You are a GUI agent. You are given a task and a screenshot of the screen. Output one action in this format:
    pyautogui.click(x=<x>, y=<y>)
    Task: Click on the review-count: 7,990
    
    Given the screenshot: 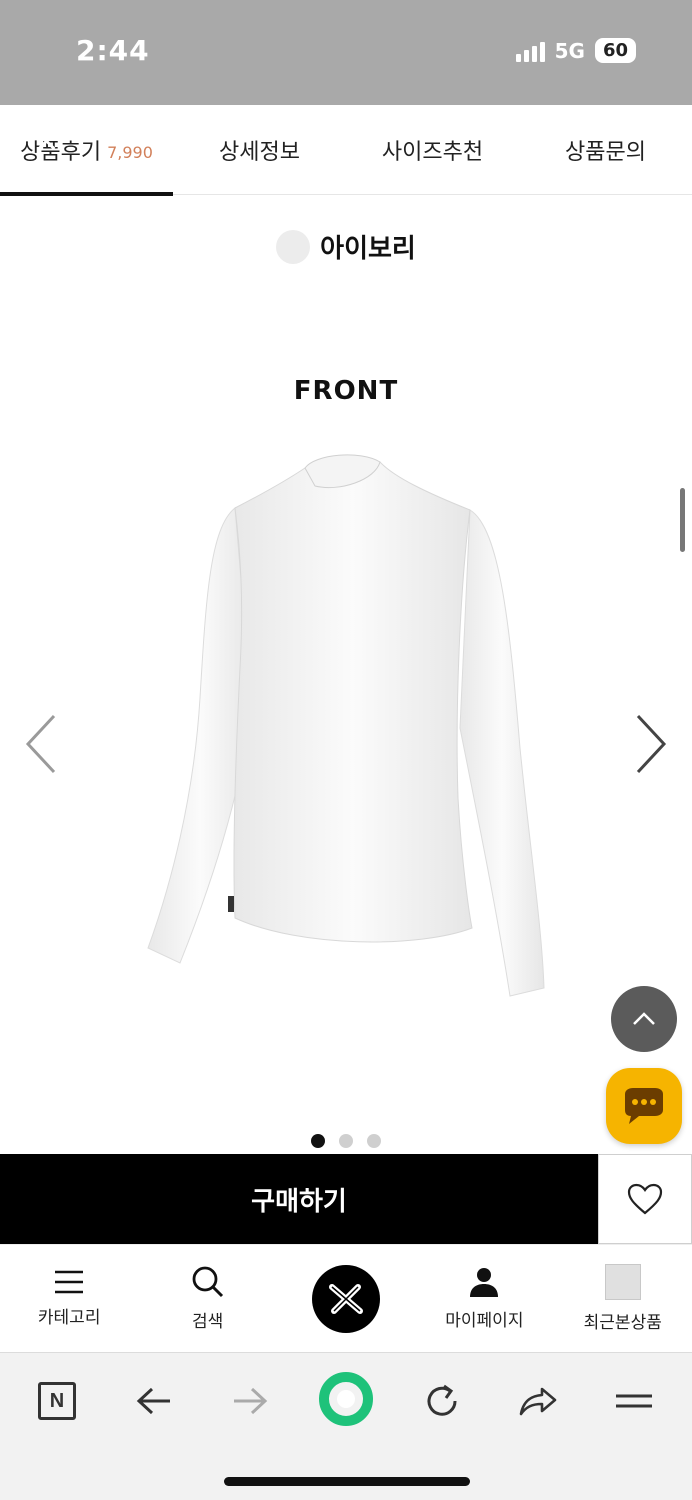 What is the action you would take?
    pyautogui.click(x=130, y=152)
    